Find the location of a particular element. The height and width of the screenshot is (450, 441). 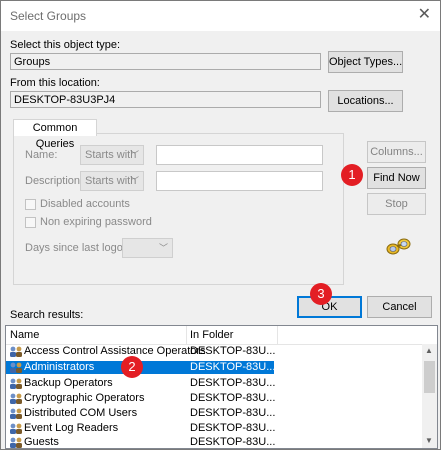

results-header: Name In Folder is located at coordinates (221, 335).